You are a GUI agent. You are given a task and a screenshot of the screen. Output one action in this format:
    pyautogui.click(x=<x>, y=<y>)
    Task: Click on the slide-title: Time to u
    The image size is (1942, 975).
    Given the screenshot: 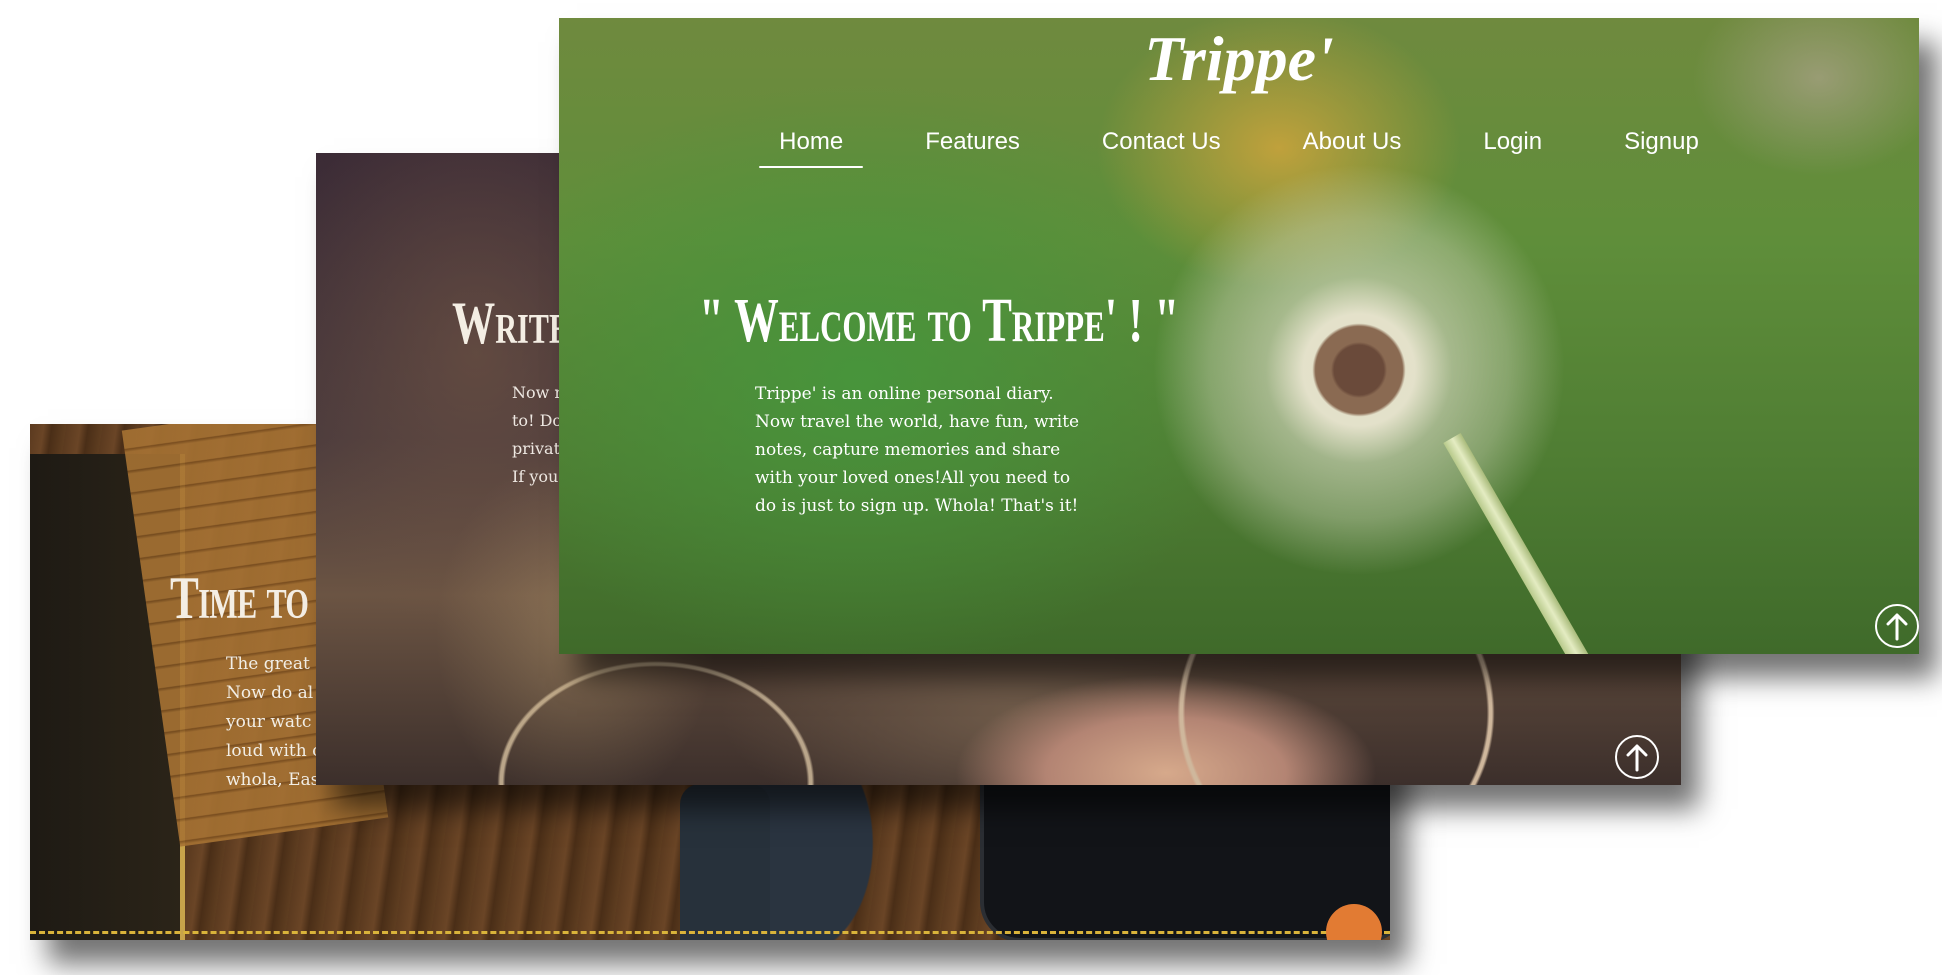 What is the action you would take?
    pyautogui.click(x=255, y=598)
    